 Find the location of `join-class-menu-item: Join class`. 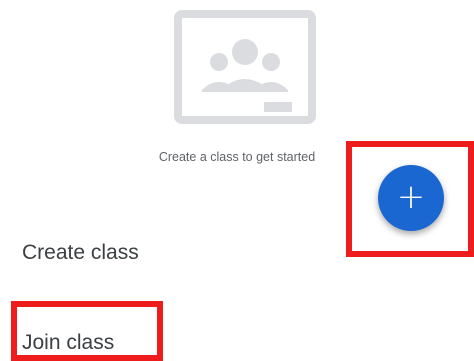

join-class-menu-item: Join class is located at coordinates (68, 343).